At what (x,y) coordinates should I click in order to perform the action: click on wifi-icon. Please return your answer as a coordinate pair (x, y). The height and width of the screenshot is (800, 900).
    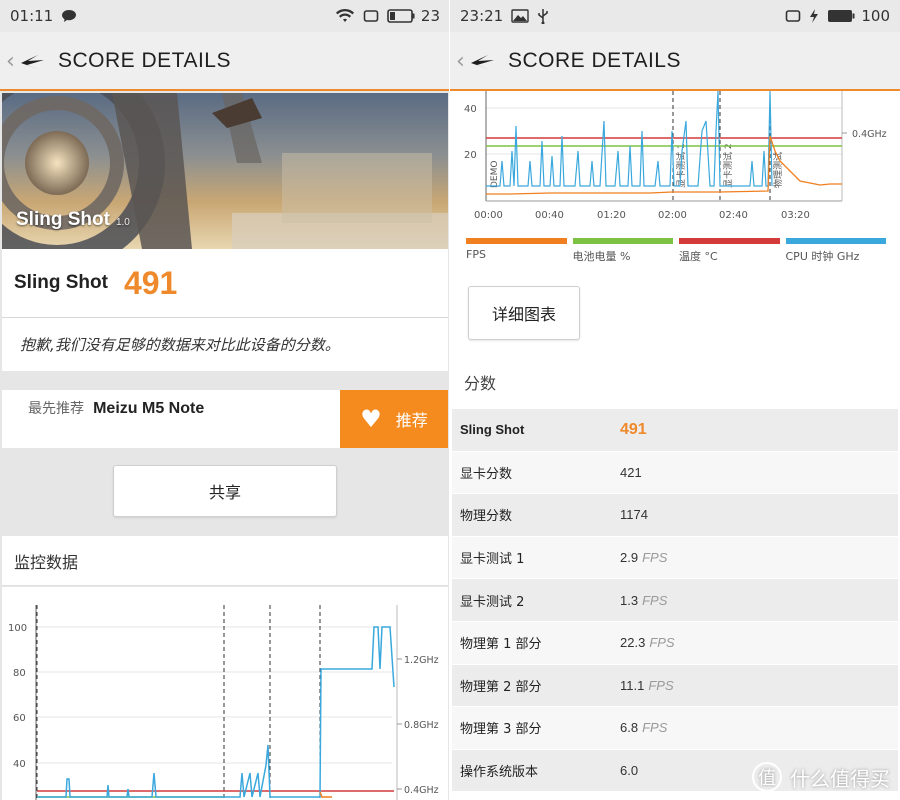
    Looking at the image, I should click on (345, 16).